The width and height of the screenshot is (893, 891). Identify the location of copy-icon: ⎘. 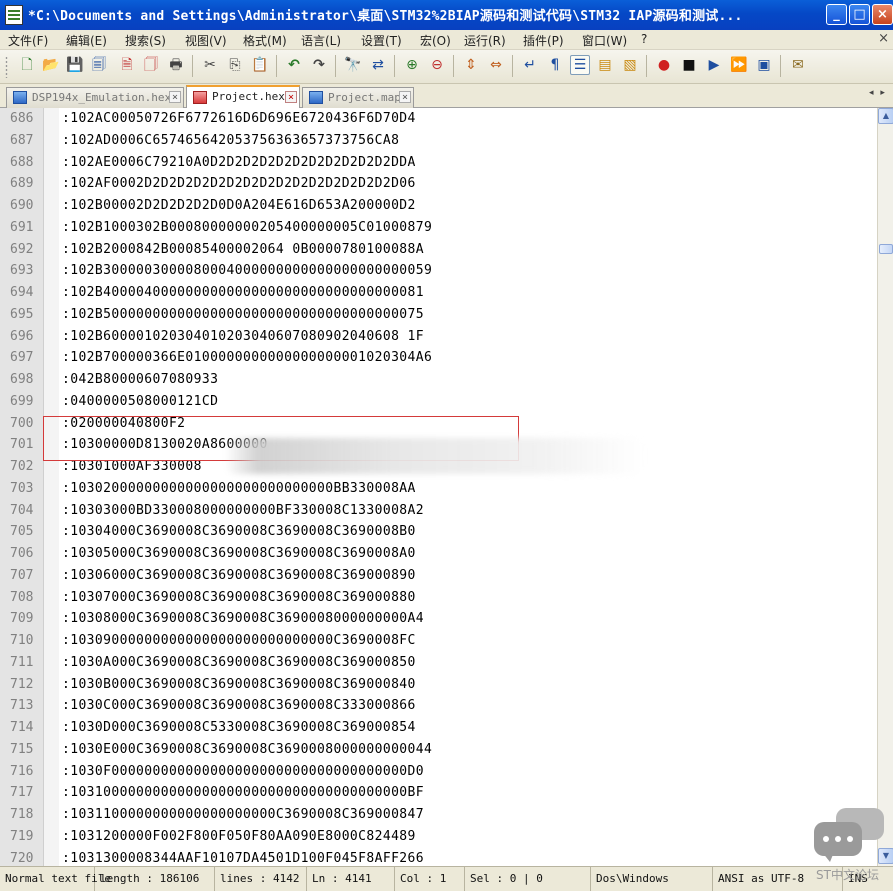
(235, 65).